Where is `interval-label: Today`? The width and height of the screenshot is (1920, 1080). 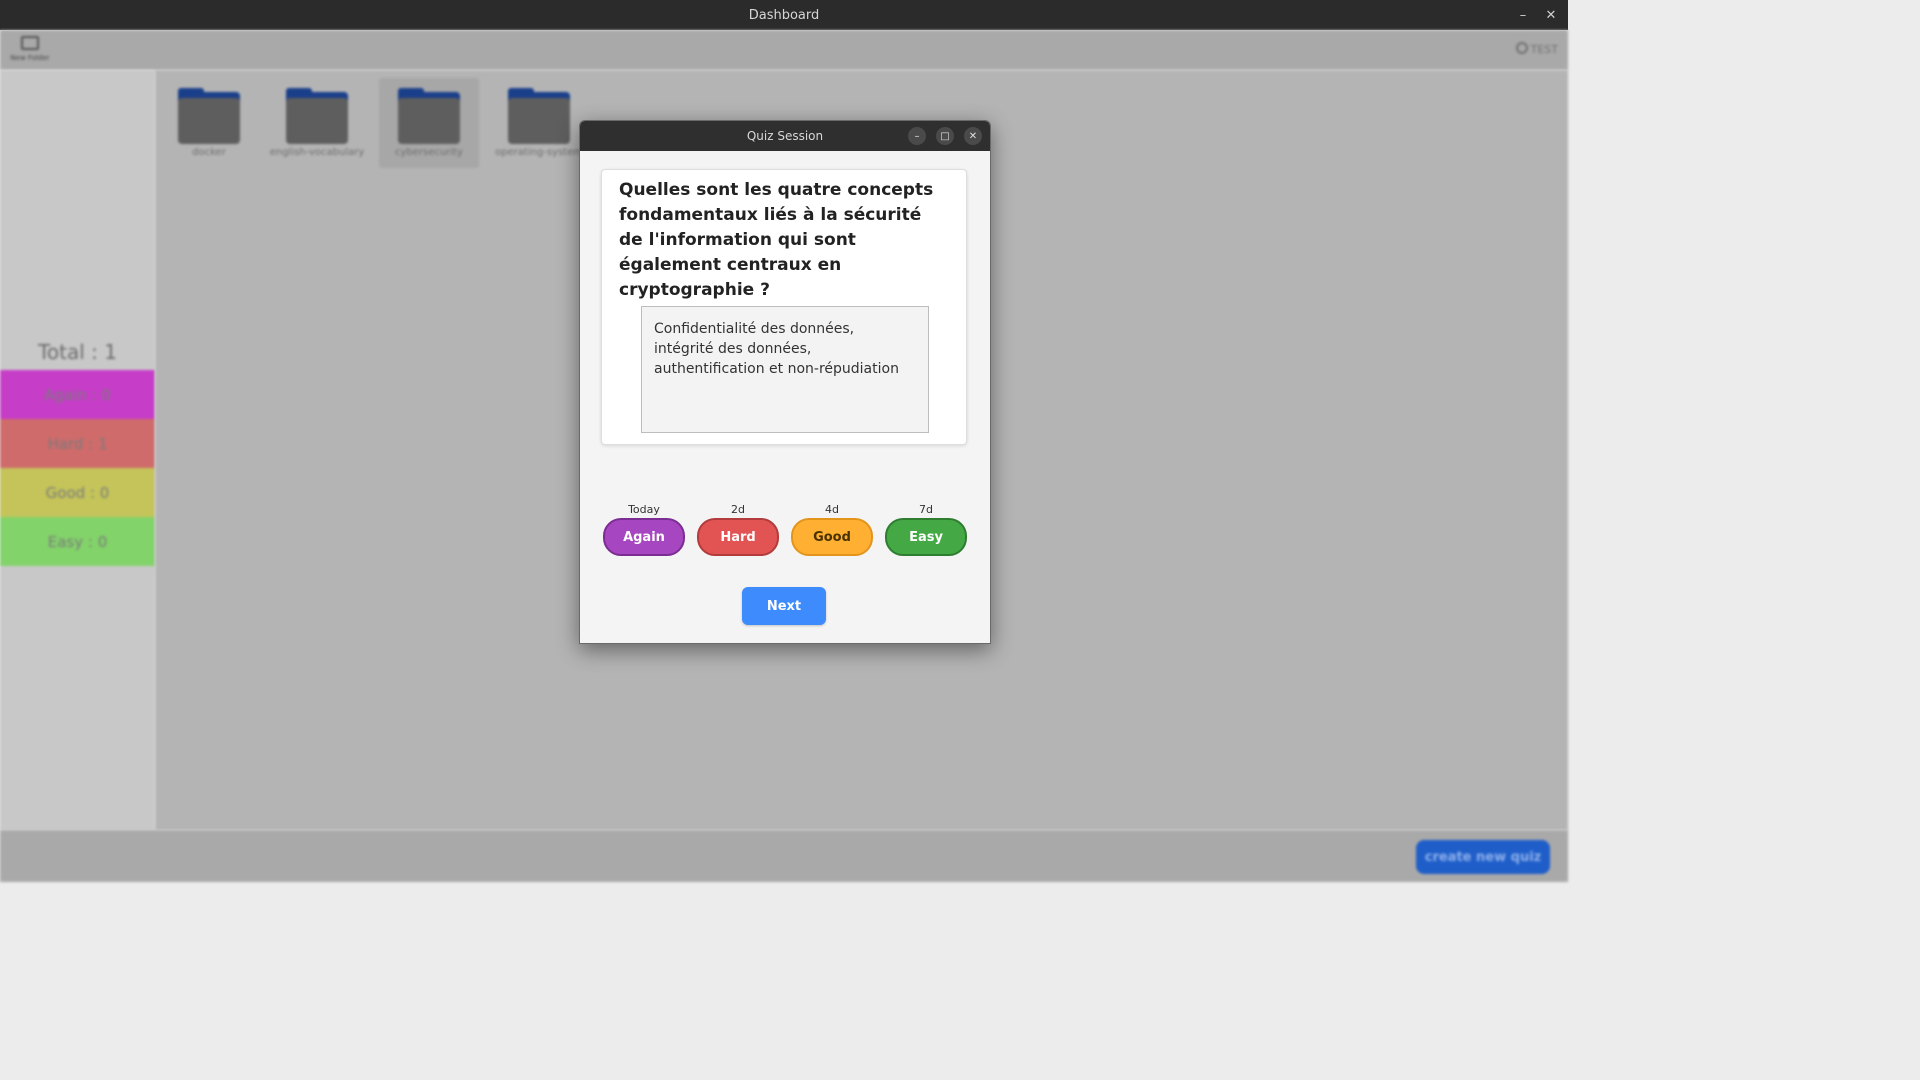
interval-label: Today is located at coordinates (644, 509).